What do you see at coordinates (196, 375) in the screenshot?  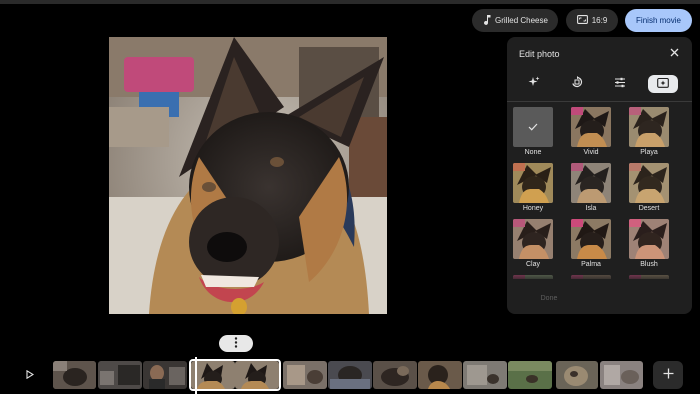 I see `playhead` at bounding box center [196, 375].